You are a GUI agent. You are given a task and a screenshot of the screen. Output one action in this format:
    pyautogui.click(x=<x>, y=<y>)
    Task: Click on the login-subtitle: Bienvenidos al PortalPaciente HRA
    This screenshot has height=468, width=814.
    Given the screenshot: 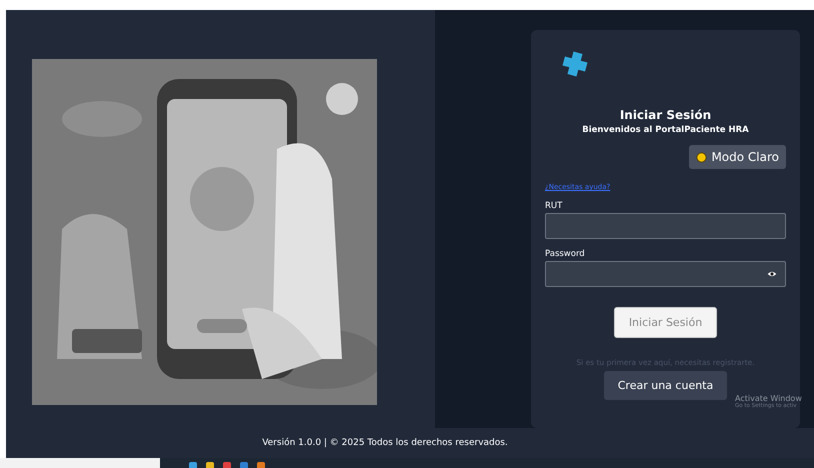 What is the action you would take?
    pyautogui.click(x=665, y=130)
    